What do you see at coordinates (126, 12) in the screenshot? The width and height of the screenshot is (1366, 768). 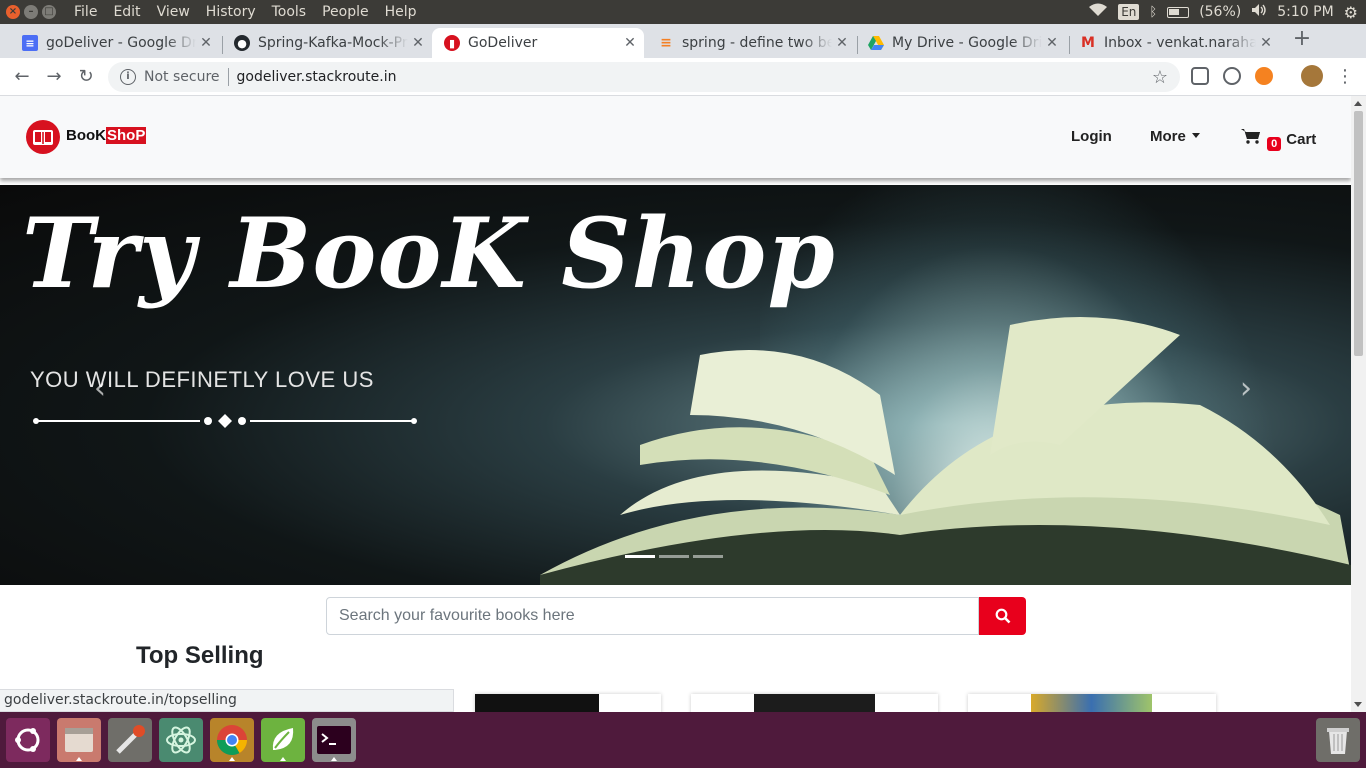 I see `menu-edit: Edit` at bounding box center [126, 12].